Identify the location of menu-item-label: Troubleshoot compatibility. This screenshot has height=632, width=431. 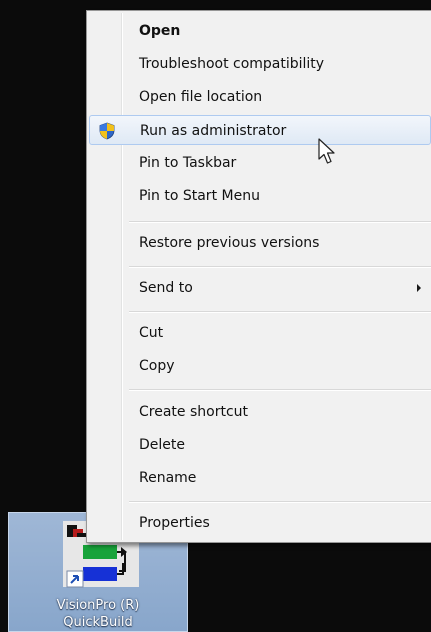
(232, 64).